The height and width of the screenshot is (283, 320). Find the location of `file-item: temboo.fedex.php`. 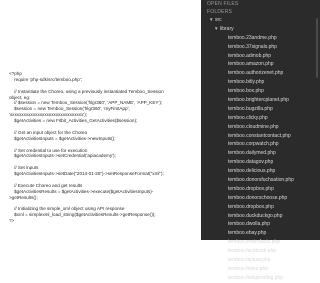

file-item: temboo.fedex.php is located at coordinates (260, 269).